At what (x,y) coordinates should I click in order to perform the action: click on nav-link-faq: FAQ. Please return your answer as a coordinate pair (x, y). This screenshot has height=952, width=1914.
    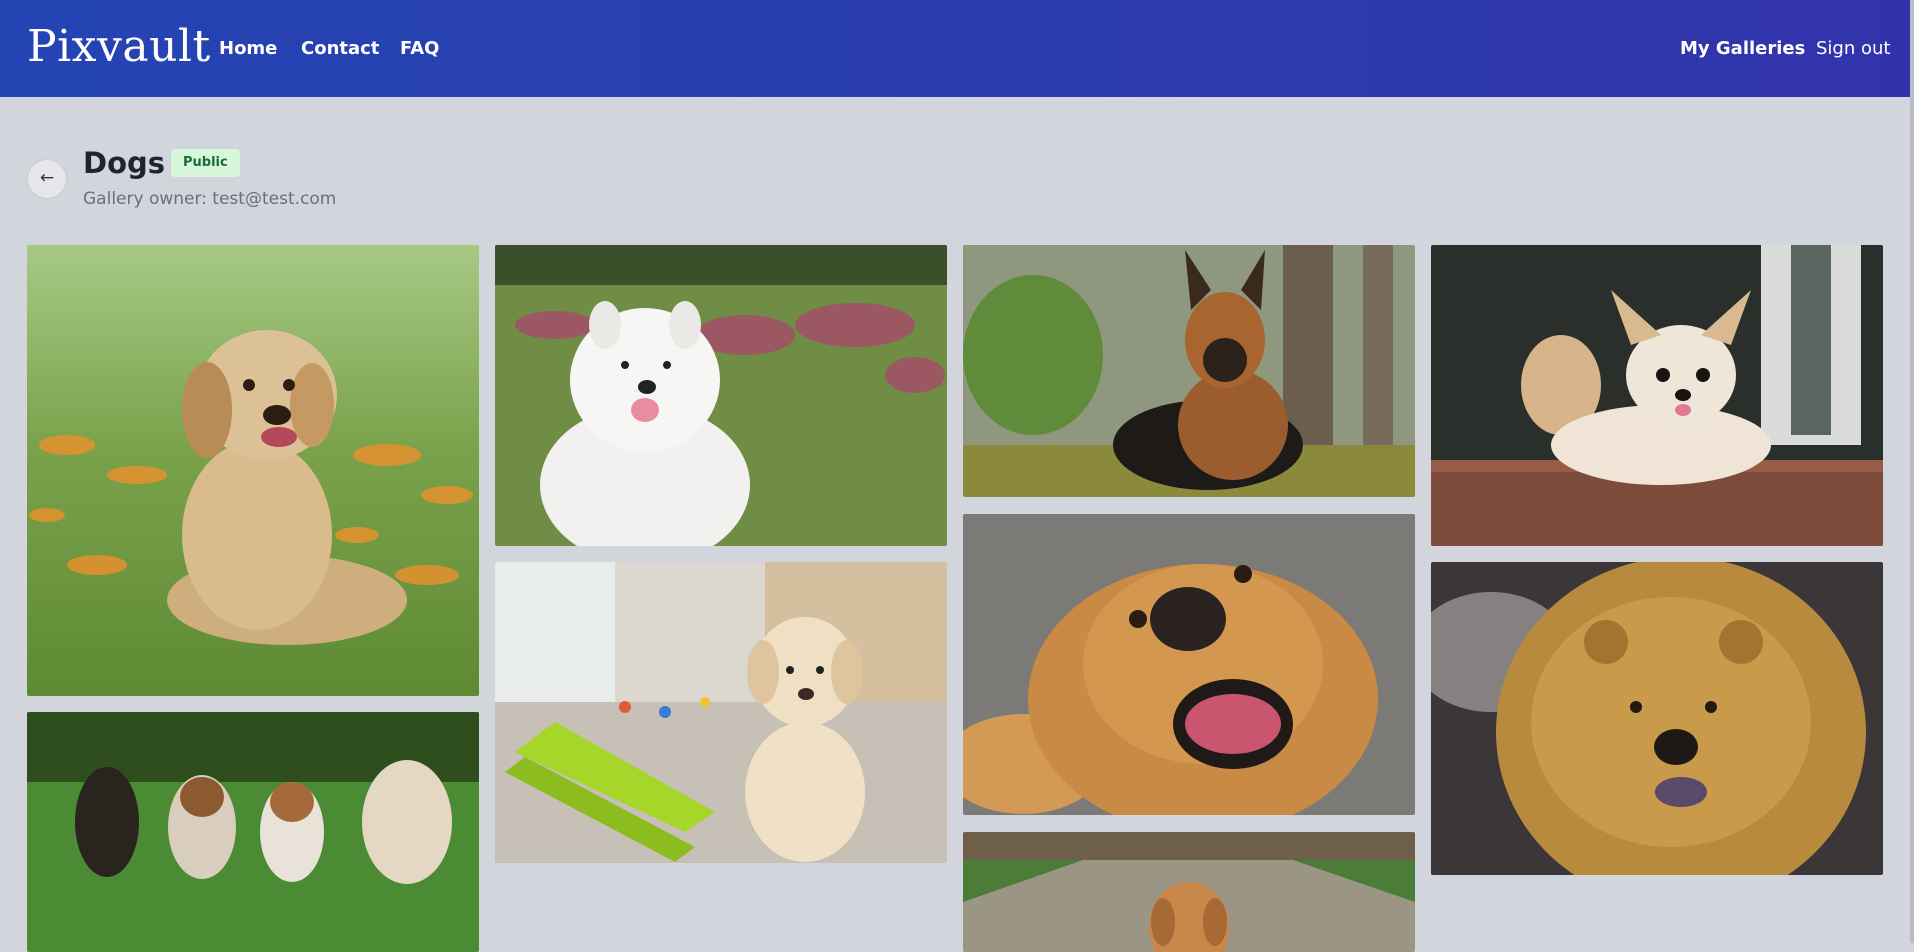
    Looking at the image, I should click on (419, 49).